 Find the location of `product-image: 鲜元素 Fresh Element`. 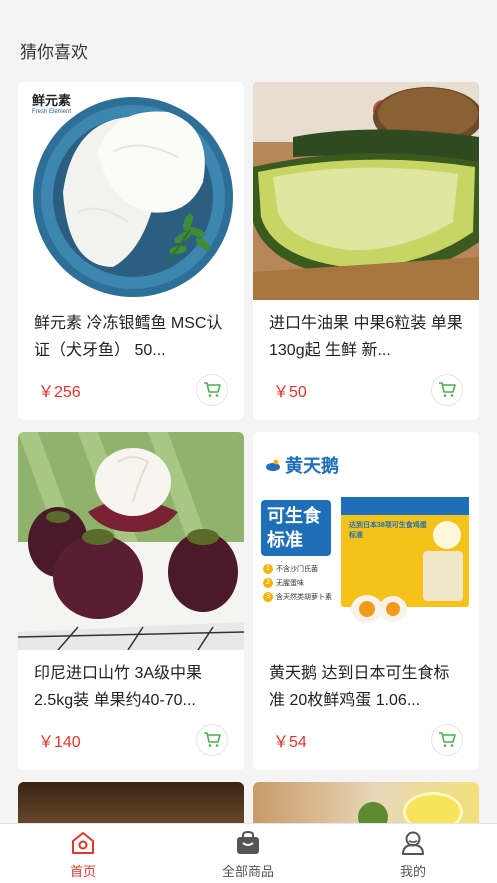

product-image: 鲜元素 Fresh Element is located at coordinates (131, 191).